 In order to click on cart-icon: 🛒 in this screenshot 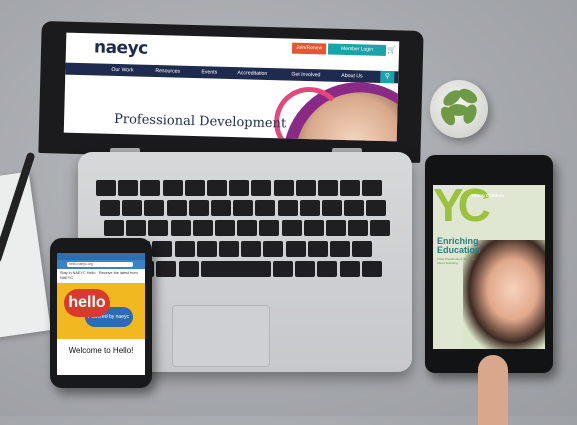, I will do `click(391, 51)`.